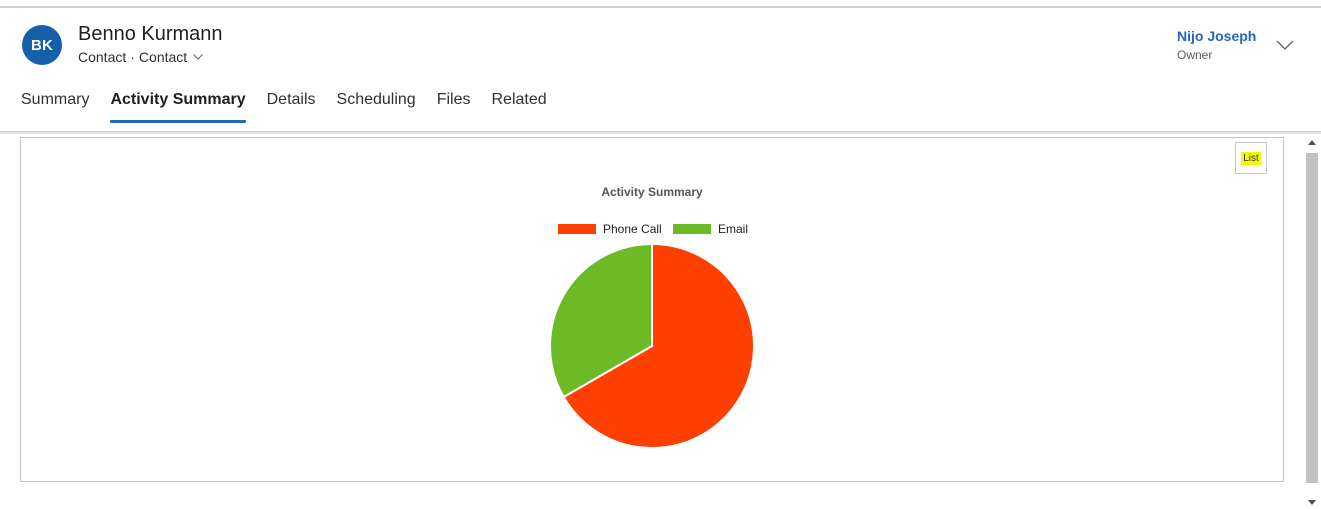 This screenshot has width=1321, height=509. Describe the element at coordinates (178, 107) in the screenshot. I see `tab-activity-summary: Activity Summary` at that location.